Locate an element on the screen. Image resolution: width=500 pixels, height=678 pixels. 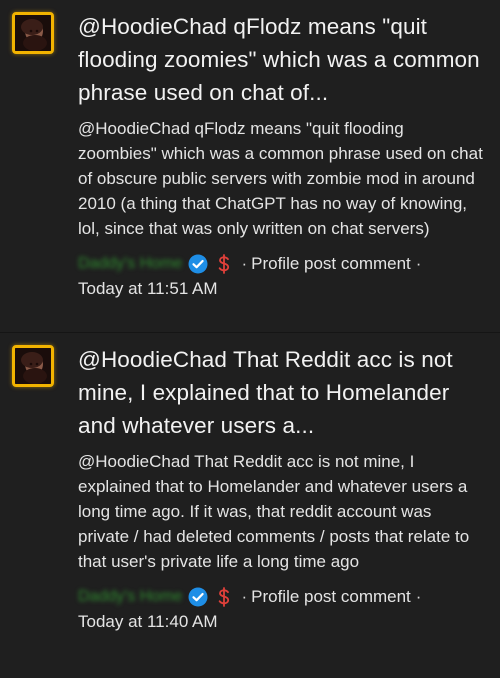
timestamp: Today at 11:40 AM is located at coordinates (148, 621).